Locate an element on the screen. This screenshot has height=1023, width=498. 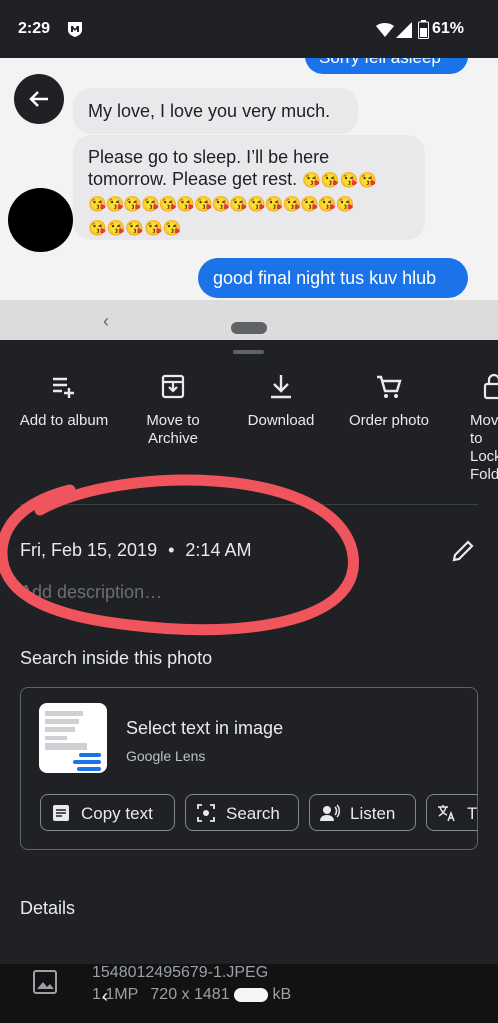
add-to-album-button: Add to album is located at coordinates (64, 400).